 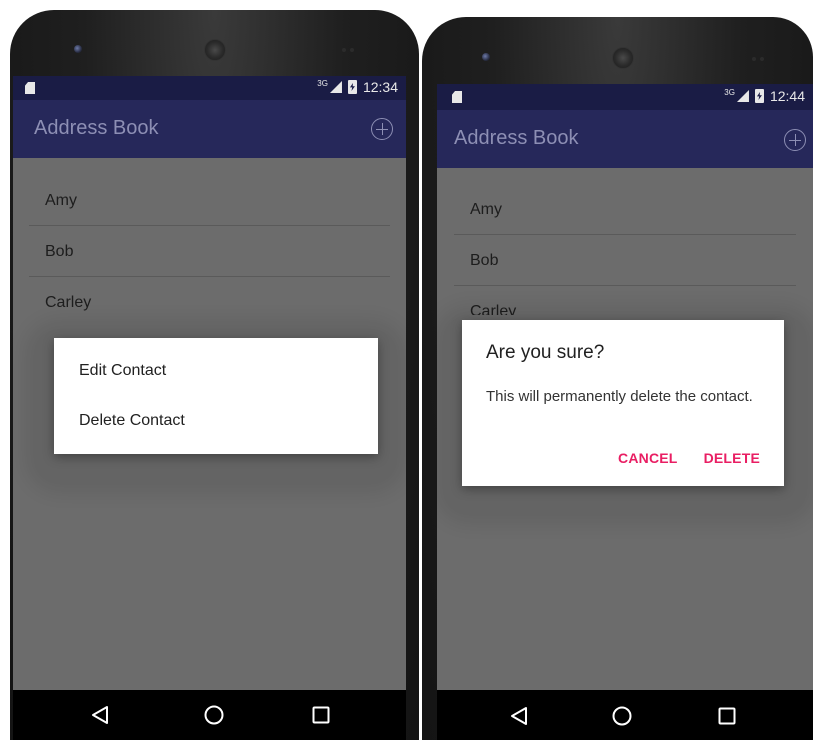 I want to click on clock: 12:34, so click(x=380, y=87).